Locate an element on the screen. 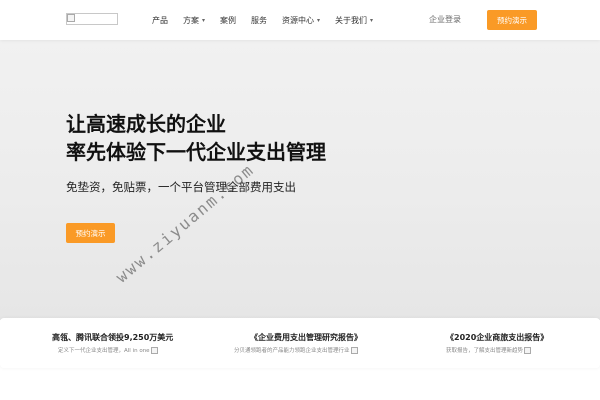  nav-item-services: 服务 is located at coordinates (259, 20).